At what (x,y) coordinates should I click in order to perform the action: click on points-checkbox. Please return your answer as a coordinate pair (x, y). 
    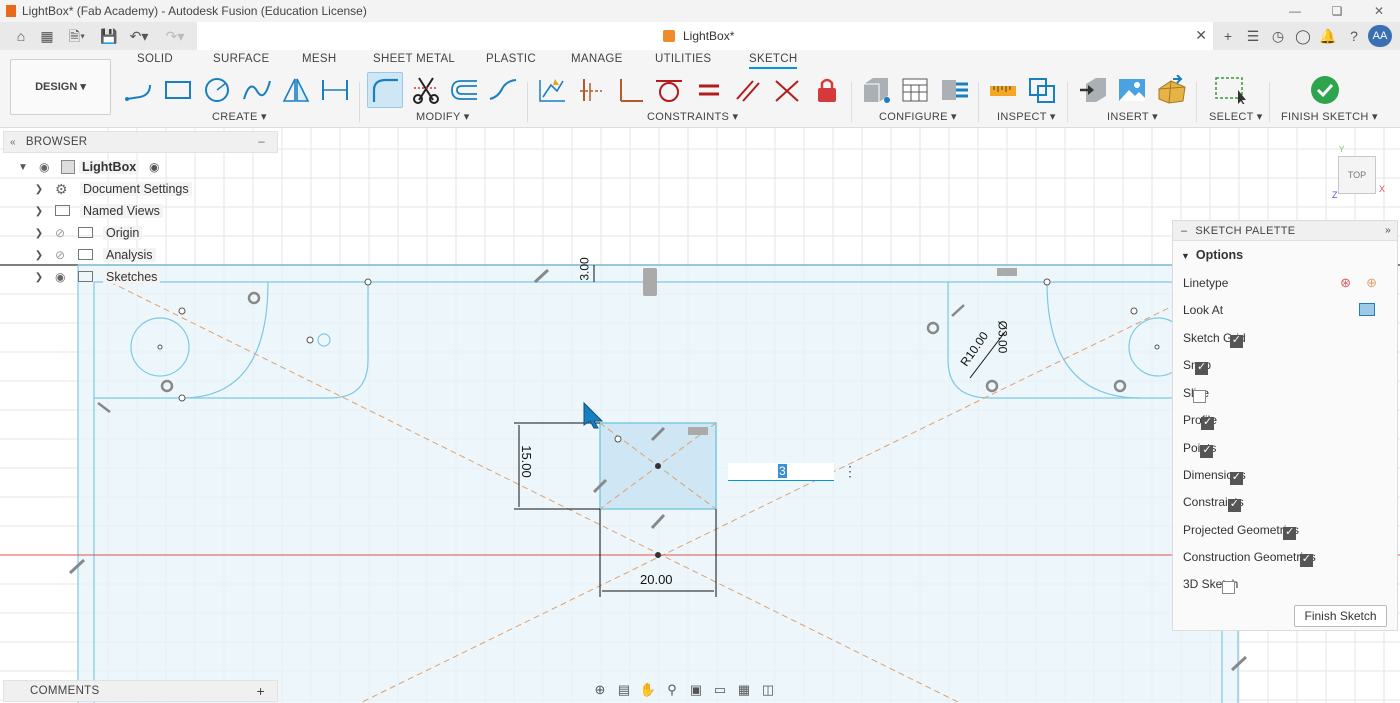
    Looking at the image, I should click on (1207, 450).